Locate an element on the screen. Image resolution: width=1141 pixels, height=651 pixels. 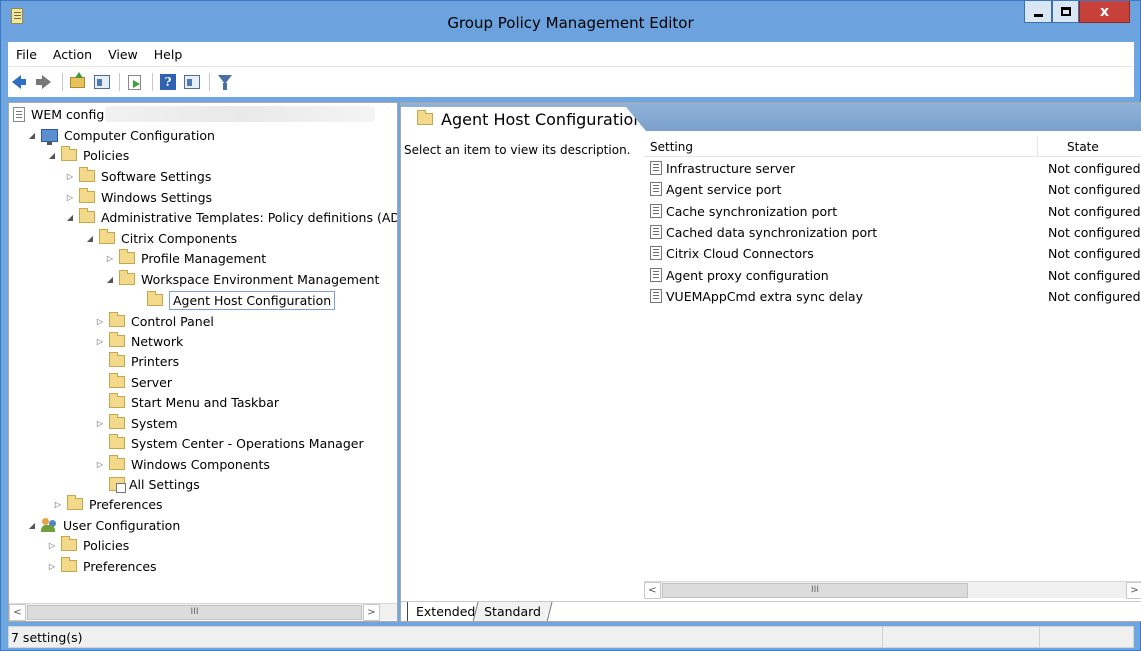
tree-item-preferences: ▷ Preferences is located at coordinates (108, 504).